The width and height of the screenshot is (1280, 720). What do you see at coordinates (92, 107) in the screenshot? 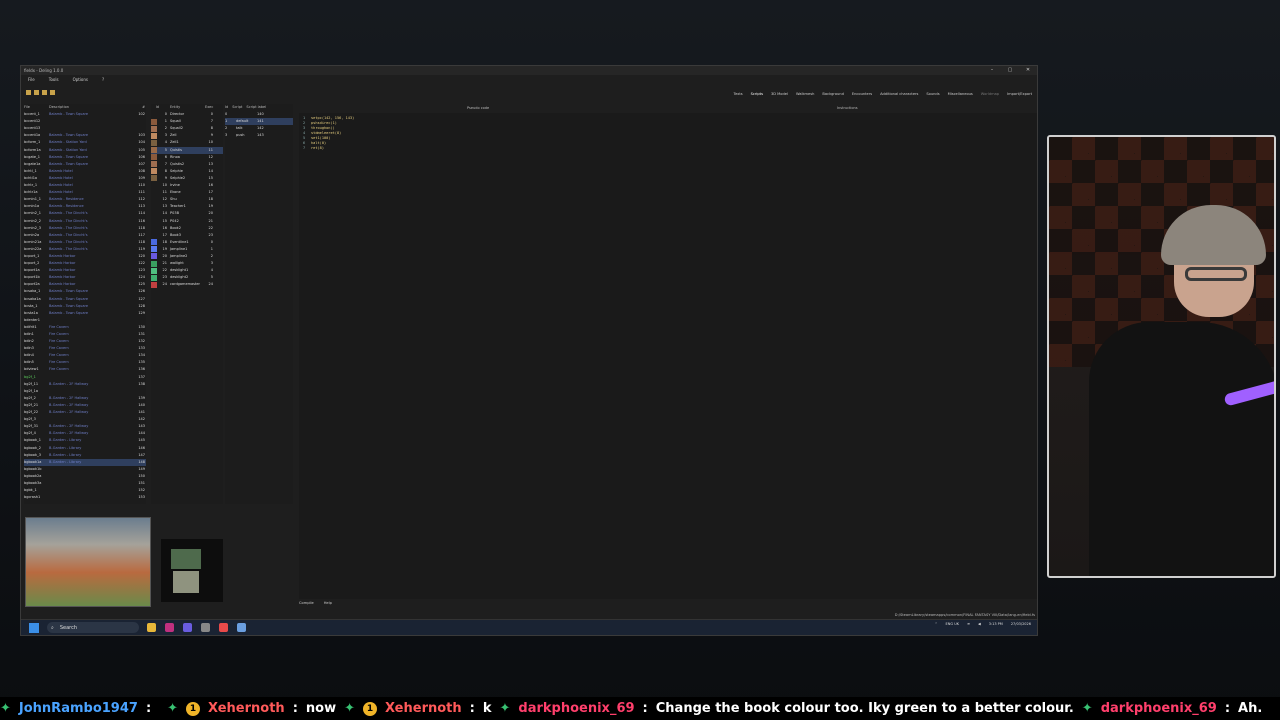
I see `col-description: Description` at bounding box center [92, 107].